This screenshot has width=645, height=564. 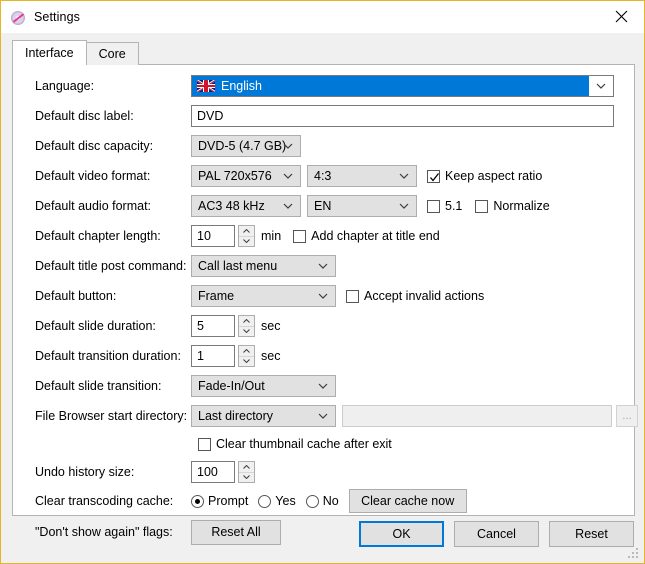 What do you see at coordinates (263, 386) in the screenshot?
I see `slide-transition-select: Fade-In/Out` at bounding box center [263, 386].